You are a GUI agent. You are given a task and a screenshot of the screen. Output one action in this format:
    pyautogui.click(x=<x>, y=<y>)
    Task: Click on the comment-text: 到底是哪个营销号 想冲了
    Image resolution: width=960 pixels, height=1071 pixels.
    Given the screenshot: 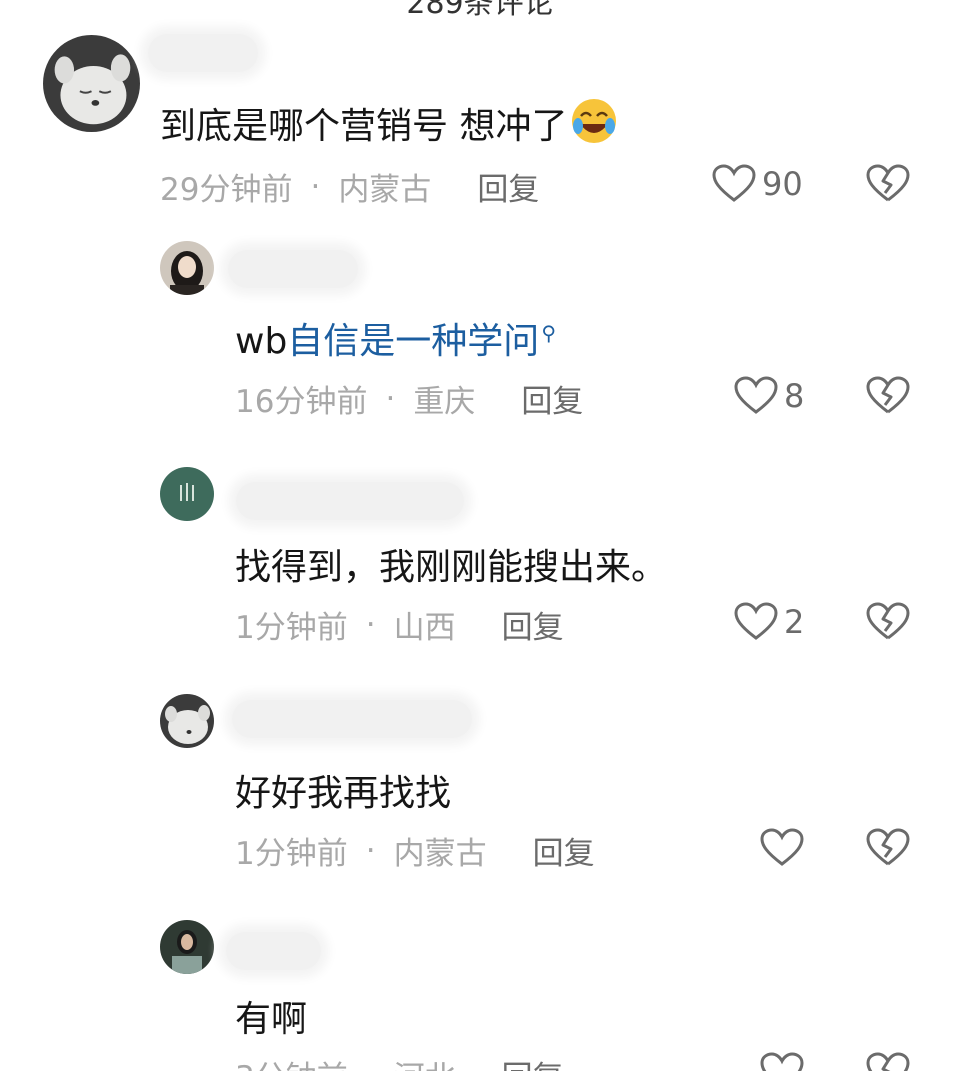 What is the action you would take?
    pyautogui.click(x=389, y=122)
    